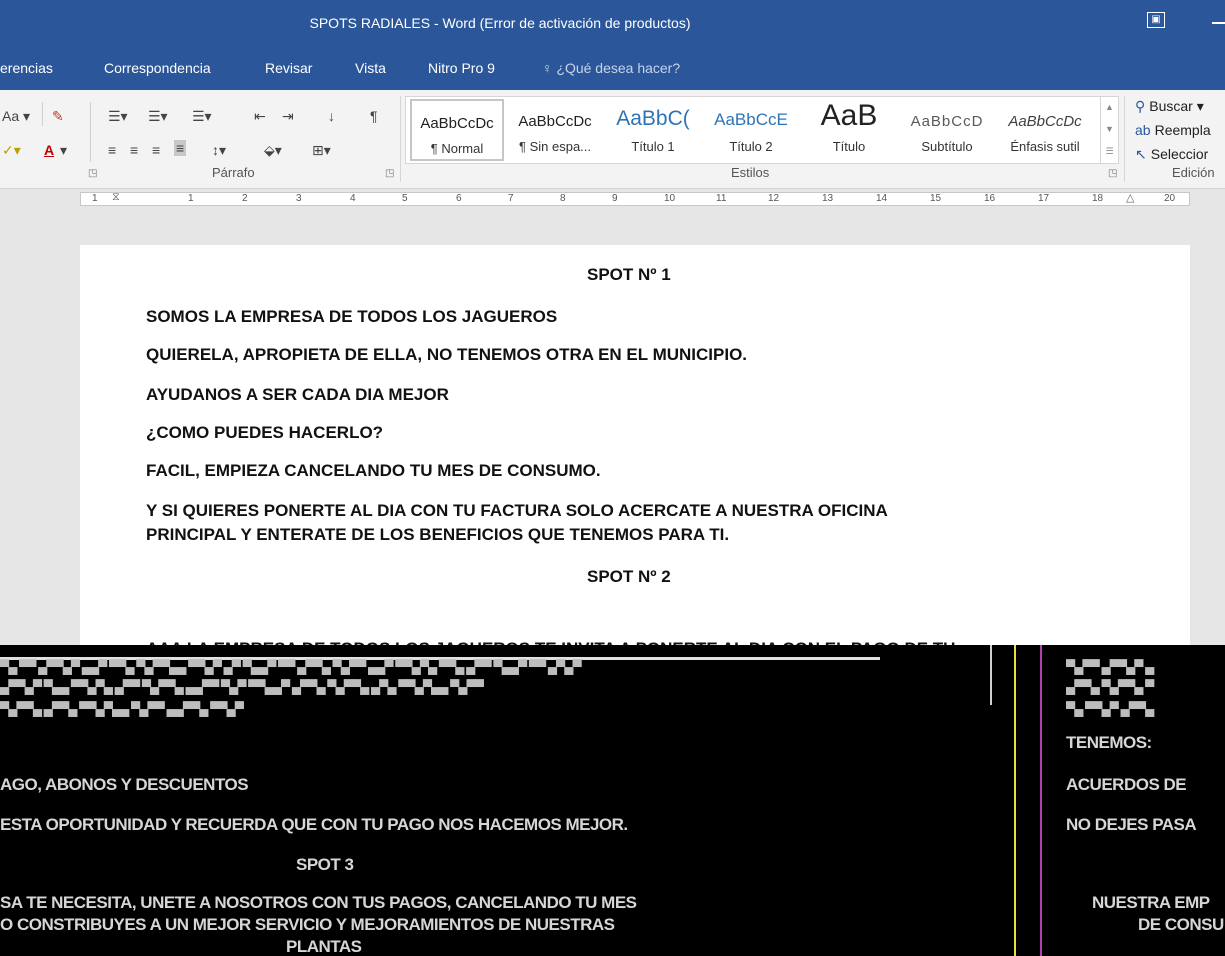  I want to click on doc-paragraph: ¿COMO PUEDES HACERLO?, so click(265, 432).